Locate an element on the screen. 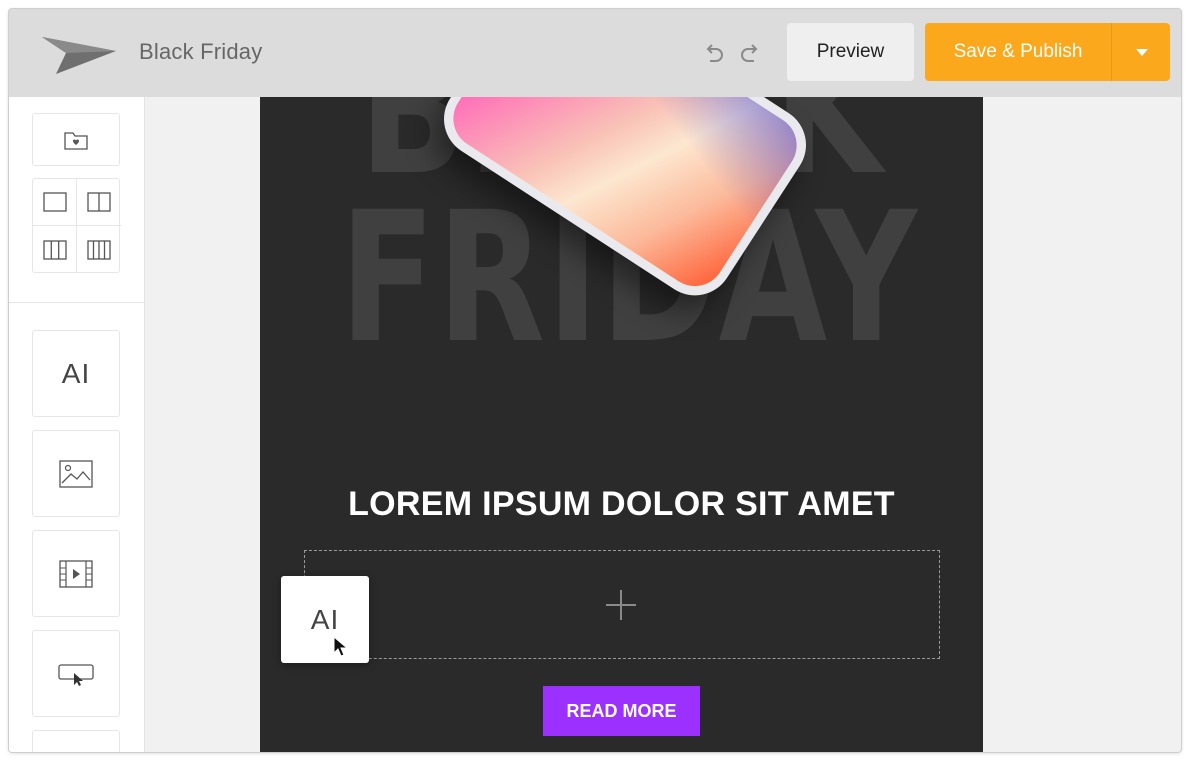 The height and width of the screenshot is (762, 1190). paper-plane-logo-icon is located at coordinates (79, 55).